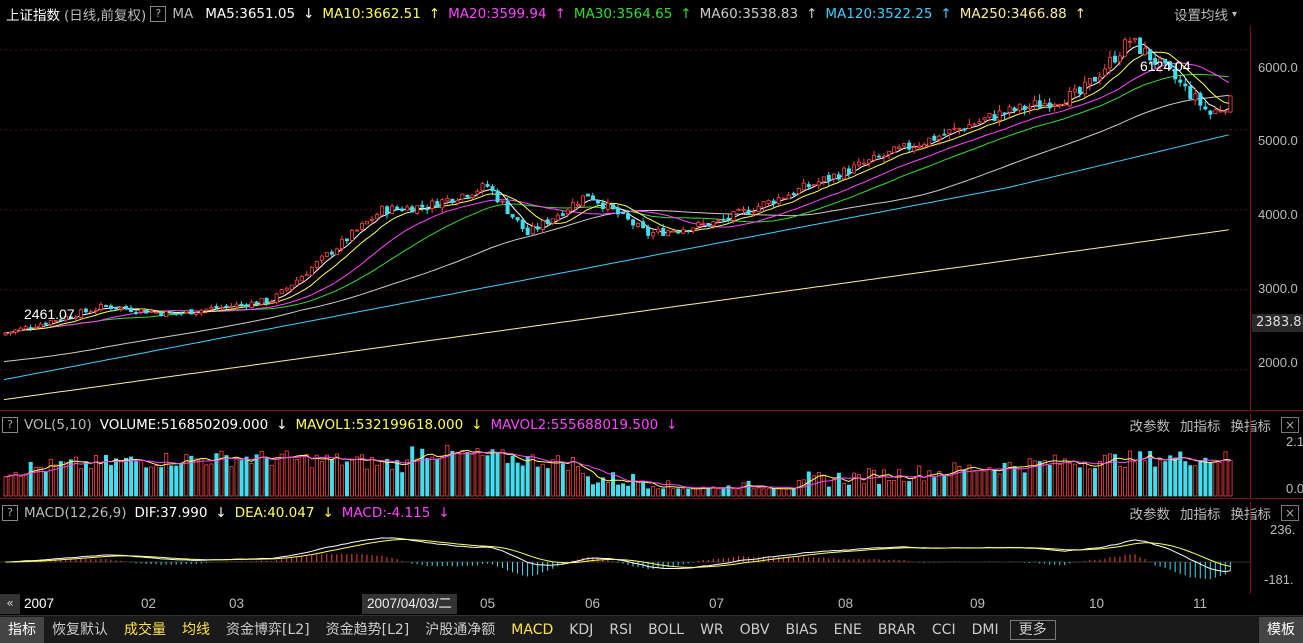  I want to click on tab-6: 沪股通净额, so click(460, 630).